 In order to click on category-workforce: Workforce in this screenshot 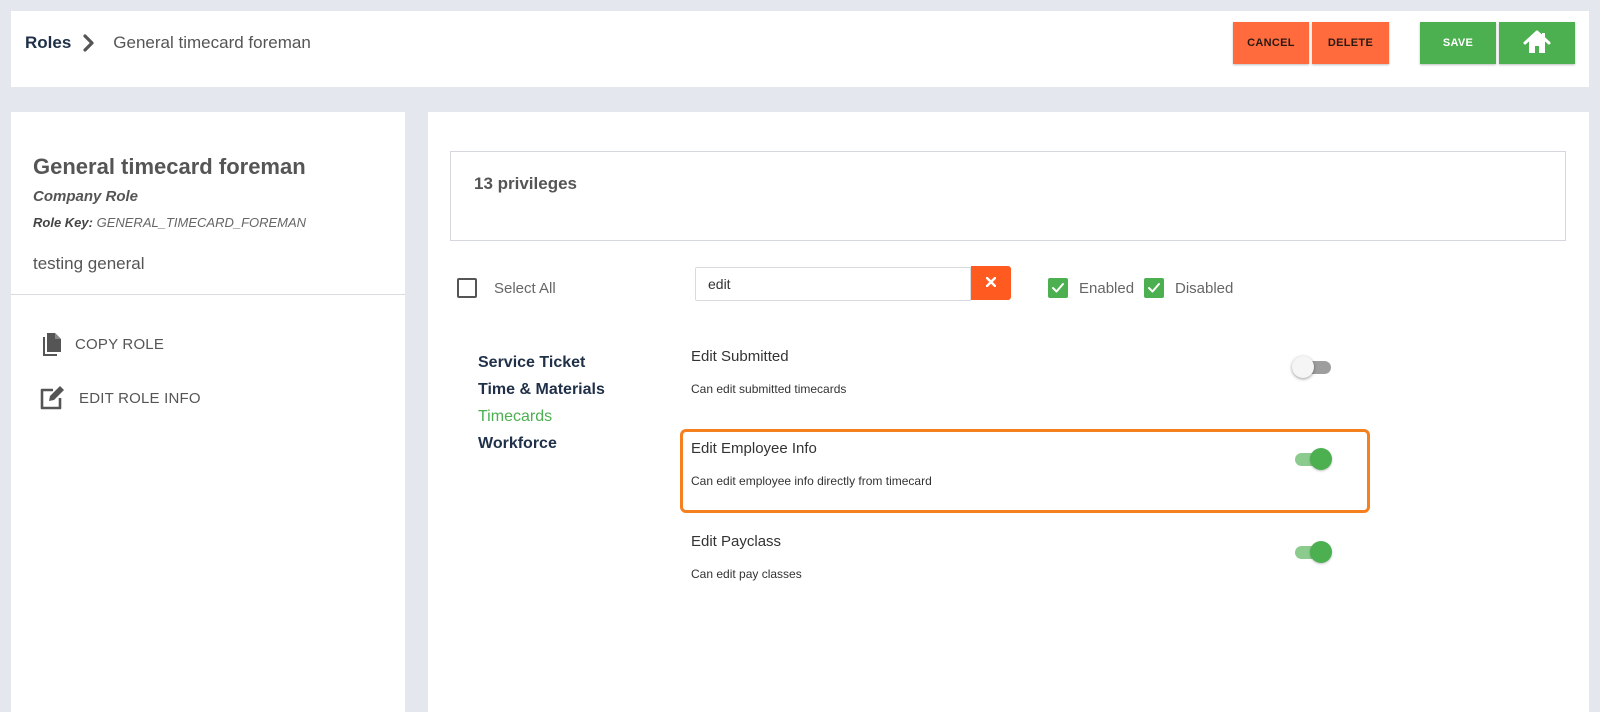, I will do `click(517, 444)`.